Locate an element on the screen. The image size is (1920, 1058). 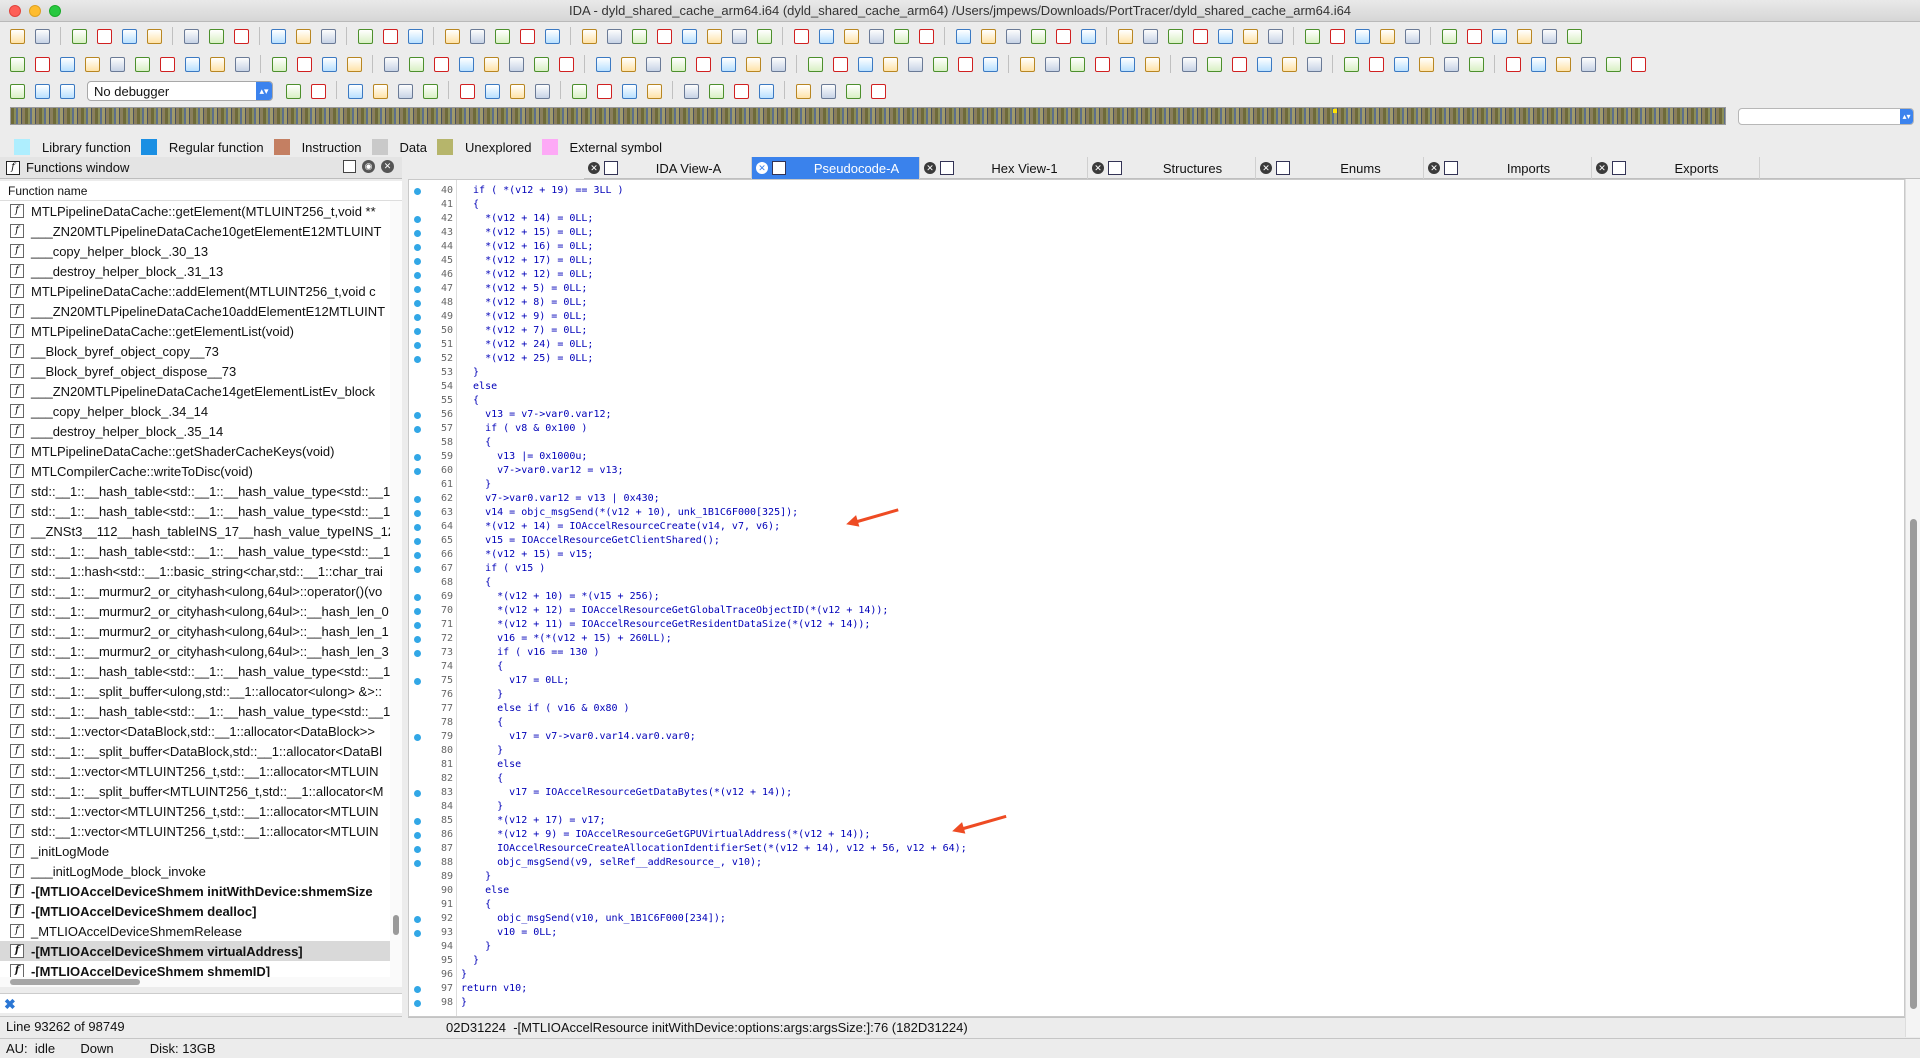
code-line: 59 v13 |= 0x1000u; is located at coordinates (1156, 457).